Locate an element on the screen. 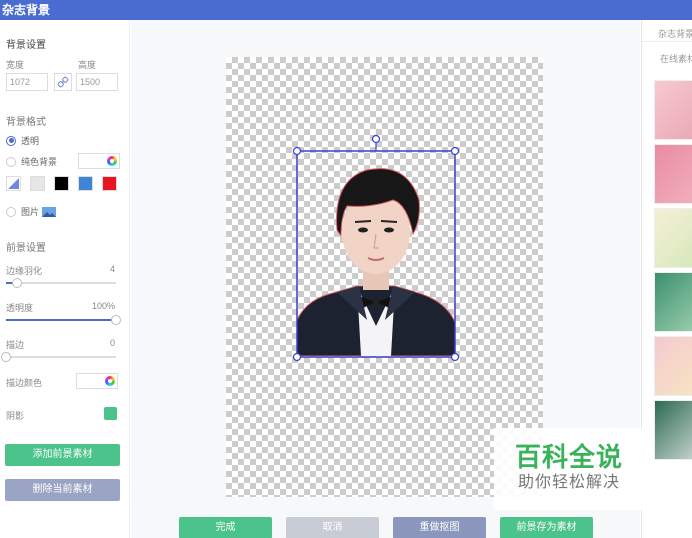 The image size is (692, 538). divider is located at coordinates (667, 41).